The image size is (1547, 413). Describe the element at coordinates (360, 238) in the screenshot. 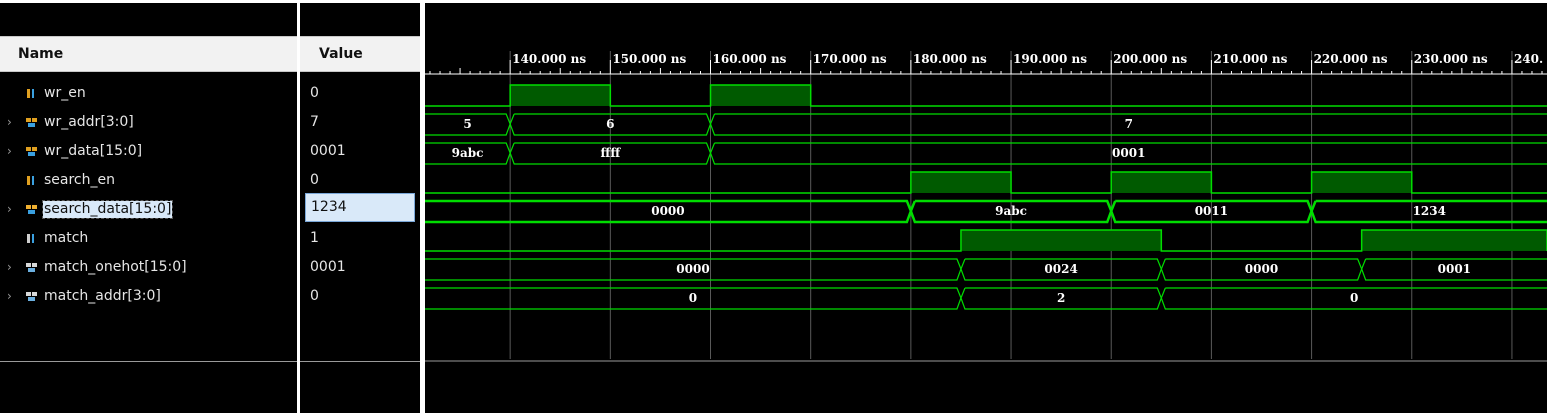

I see `value-row-match: 1` at that location.